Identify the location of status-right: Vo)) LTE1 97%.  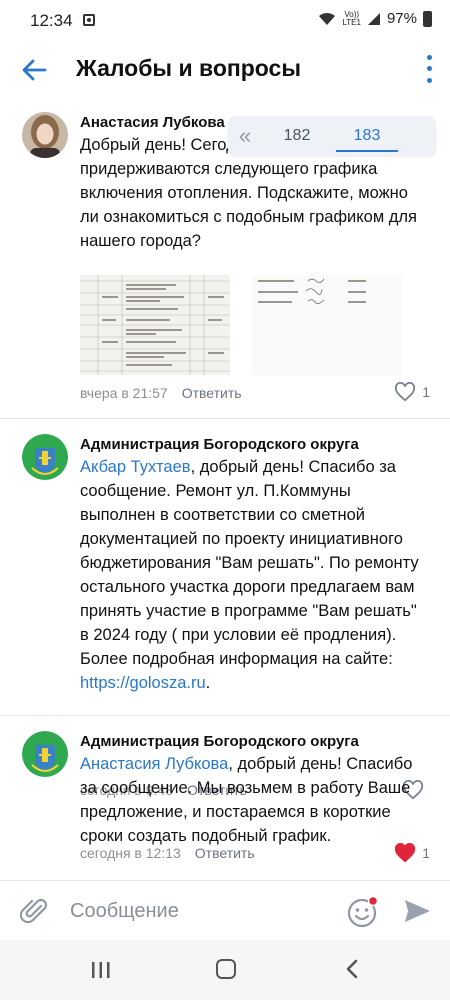
(375, 18).